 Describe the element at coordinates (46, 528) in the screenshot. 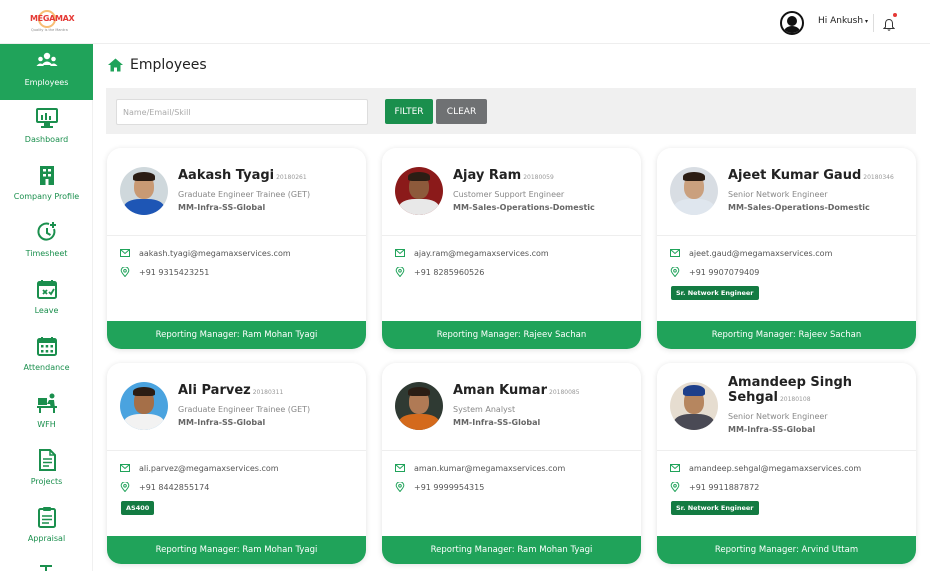

I see `sidebar-item-appraisal: Appraisal` at that location.